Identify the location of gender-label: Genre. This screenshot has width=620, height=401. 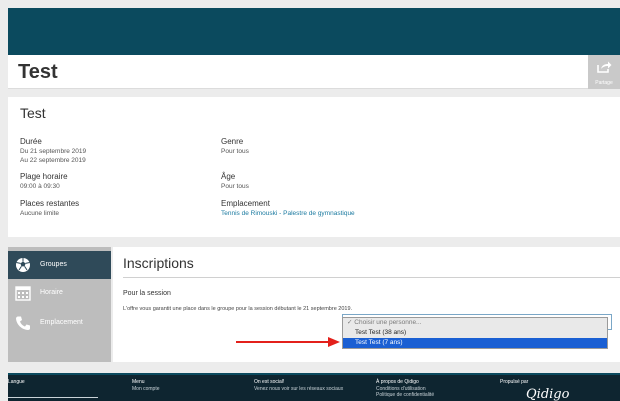
(232, 141).